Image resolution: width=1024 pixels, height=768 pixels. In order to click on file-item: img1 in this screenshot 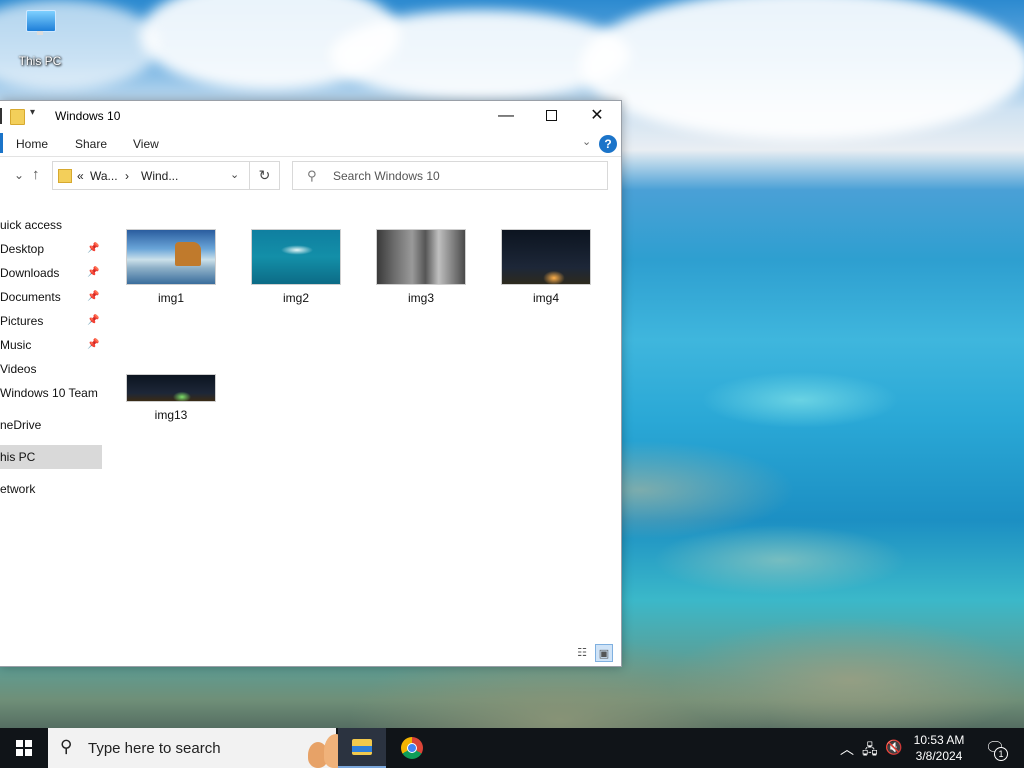, I will do `click(171, 267)`.